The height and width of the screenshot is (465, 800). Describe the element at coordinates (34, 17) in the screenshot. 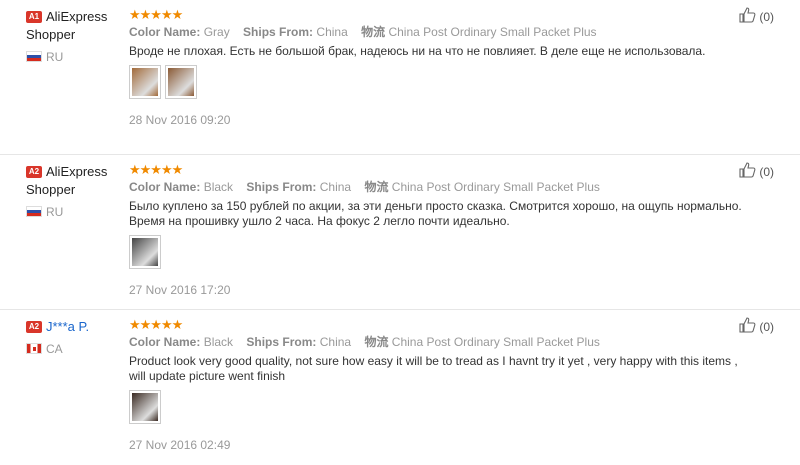

I see `level-badge: A1` at that location.